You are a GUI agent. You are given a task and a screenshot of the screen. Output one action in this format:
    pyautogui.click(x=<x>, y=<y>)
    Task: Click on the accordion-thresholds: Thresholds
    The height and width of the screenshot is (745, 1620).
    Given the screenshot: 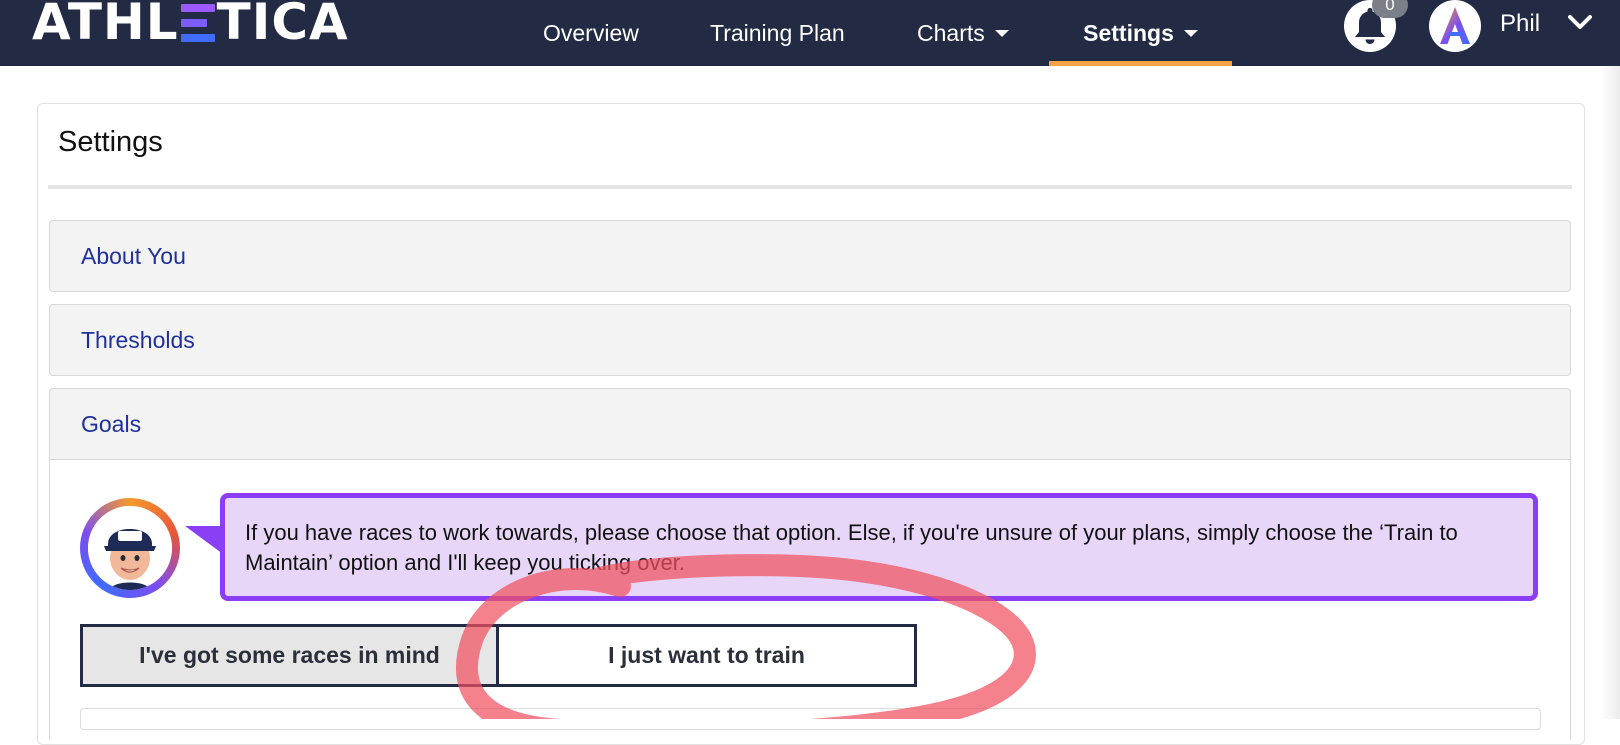 What is the action you would take?
    pyautogui.click(x=810, y=340)
    